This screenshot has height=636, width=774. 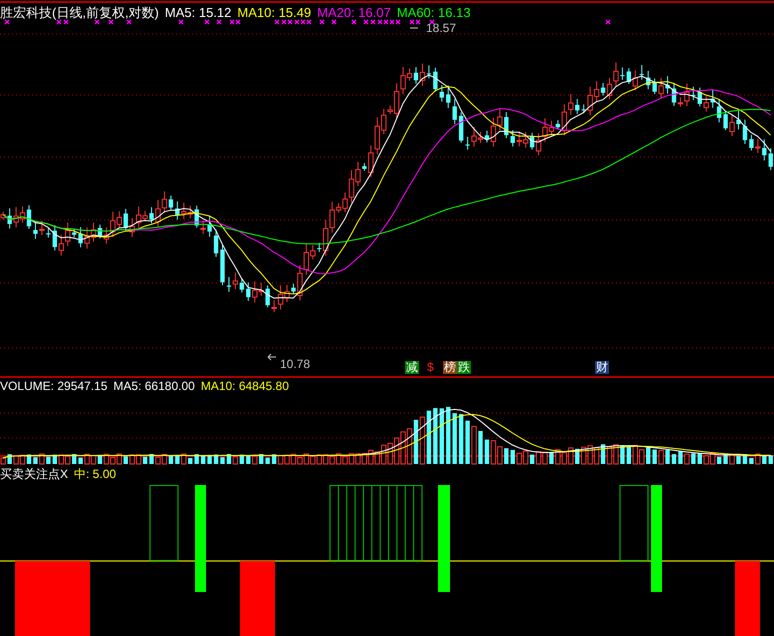 What do you see at coordinates (274, 12) in the screenshot?
I see `ma-legend-label: MA10: 15.49` at bounding box center [274, 12].